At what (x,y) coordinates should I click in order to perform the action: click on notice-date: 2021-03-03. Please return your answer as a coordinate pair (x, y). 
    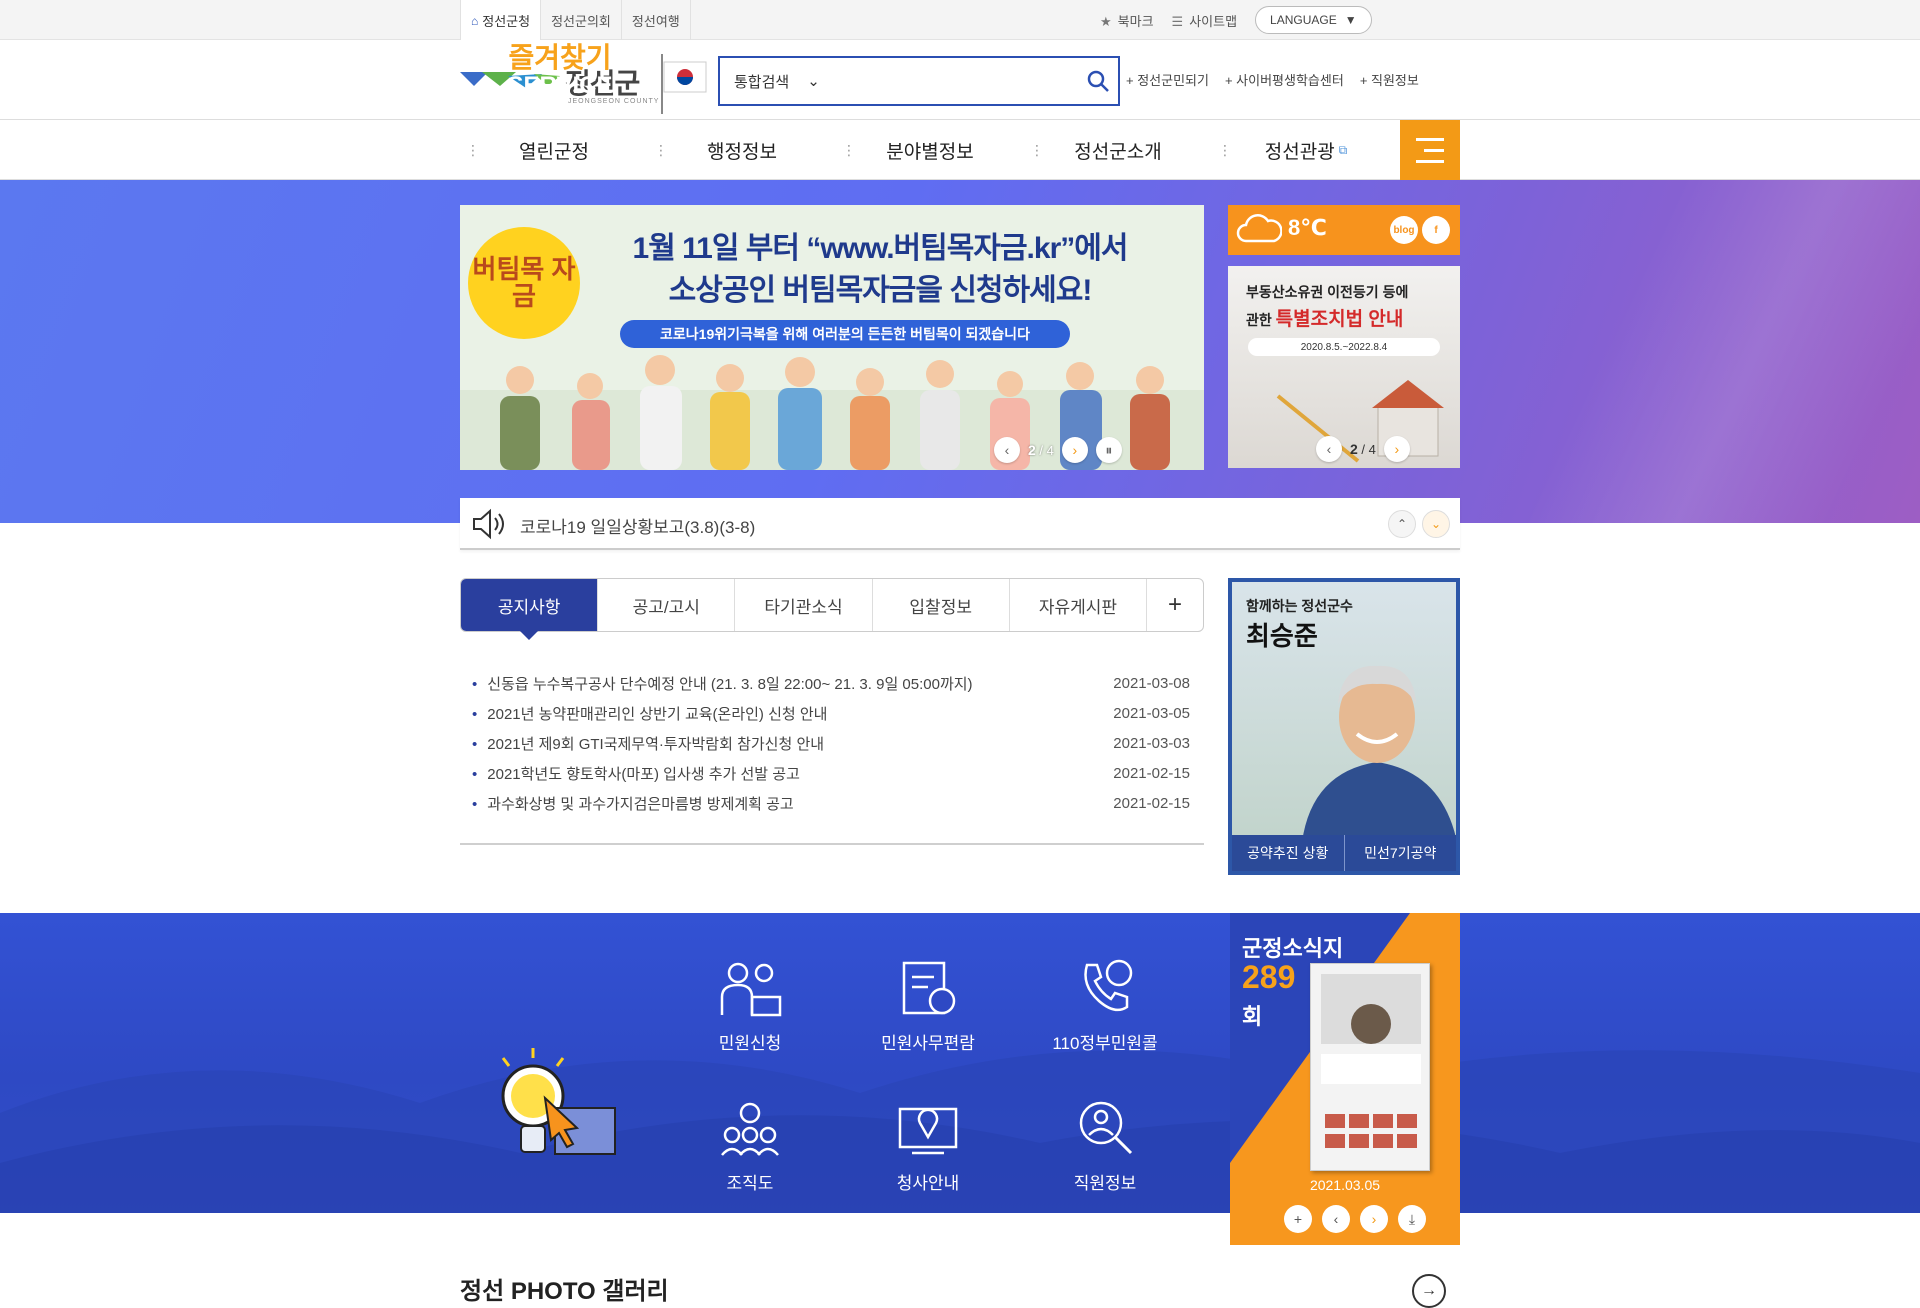
    Looking at the image, I should click on (1151, 743).